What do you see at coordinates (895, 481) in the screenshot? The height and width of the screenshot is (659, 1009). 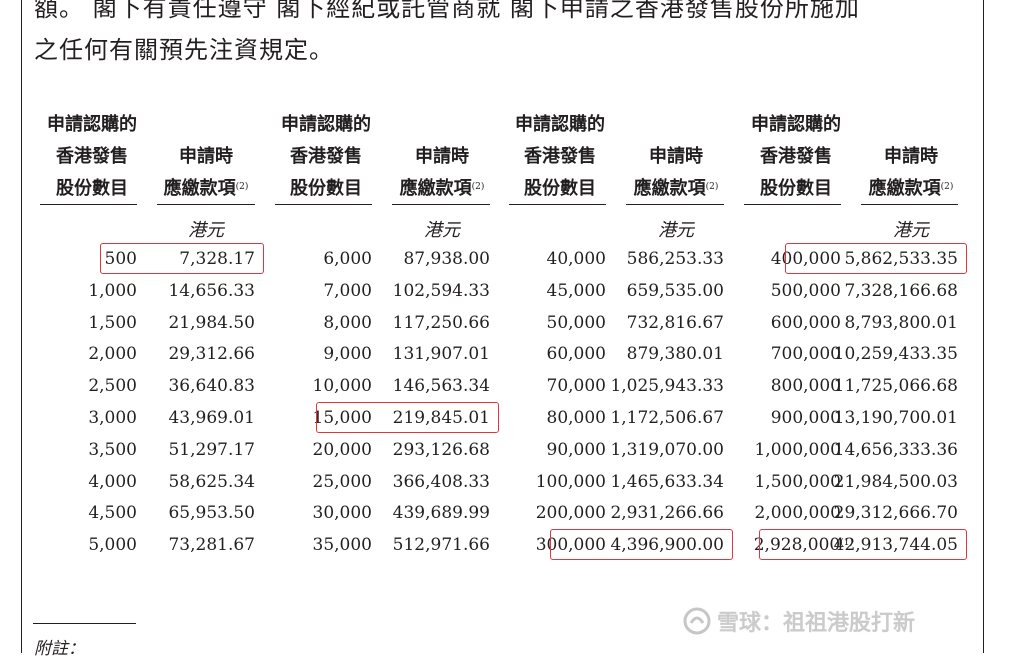 I see `table-cell-amount: 21,984,500.03` at bounding box center [895, 481].